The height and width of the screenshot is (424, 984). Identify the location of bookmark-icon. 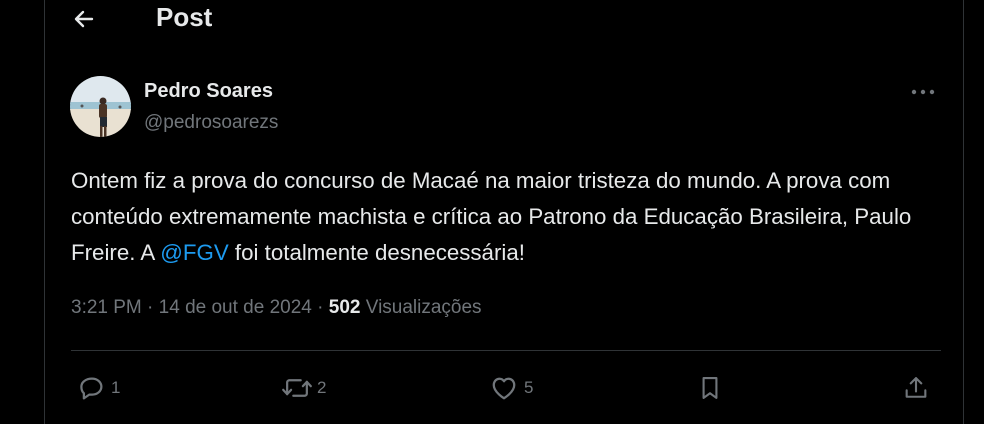
(710, 388).